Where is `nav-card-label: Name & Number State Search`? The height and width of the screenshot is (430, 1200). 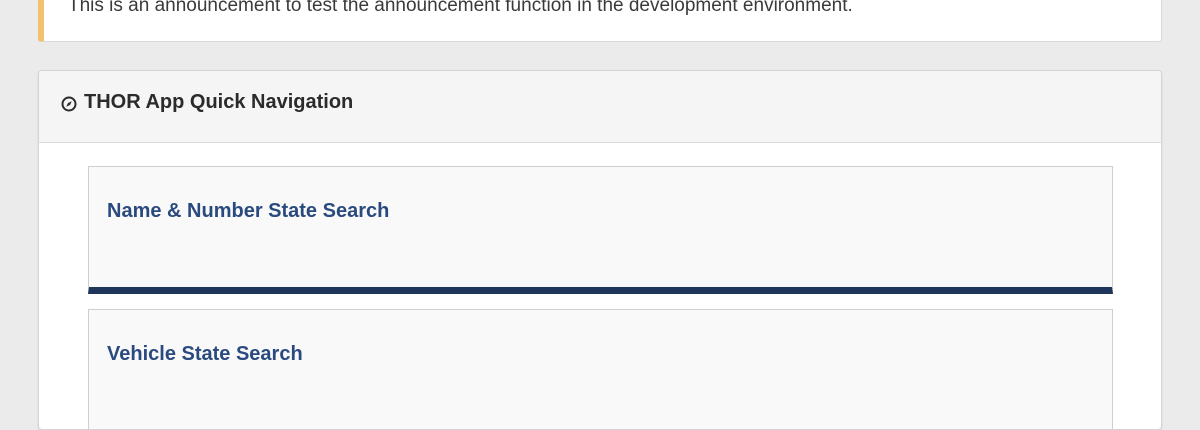
nav-card-label: Name & Number State Search is located at coordinates (248, 211).